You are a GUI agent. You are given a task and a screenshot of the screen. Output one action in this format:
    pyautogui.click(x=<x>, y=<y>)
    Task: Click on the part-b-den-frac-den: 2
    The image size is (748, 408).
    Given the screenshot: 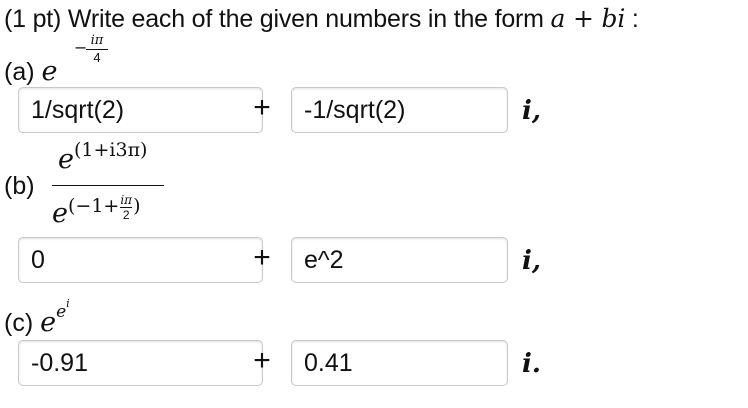 What is the action you would take?
    pyautogui.click(x=126, y=215)
    